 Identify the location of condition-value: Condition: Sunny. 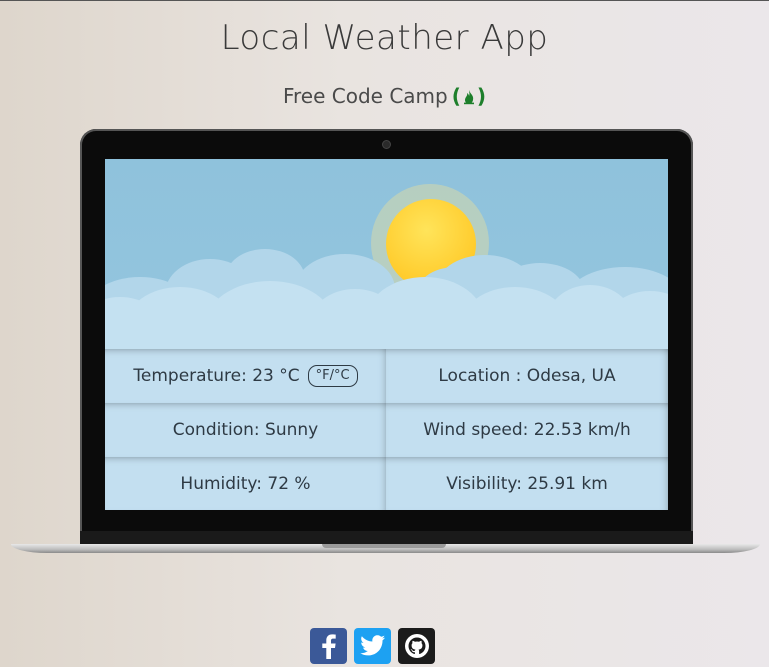
(245, 430).